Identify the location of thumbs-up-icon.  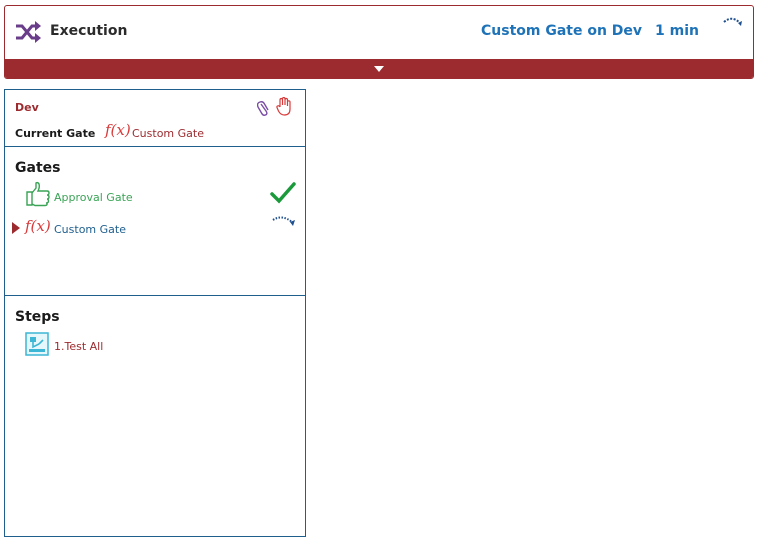
(38, 194).